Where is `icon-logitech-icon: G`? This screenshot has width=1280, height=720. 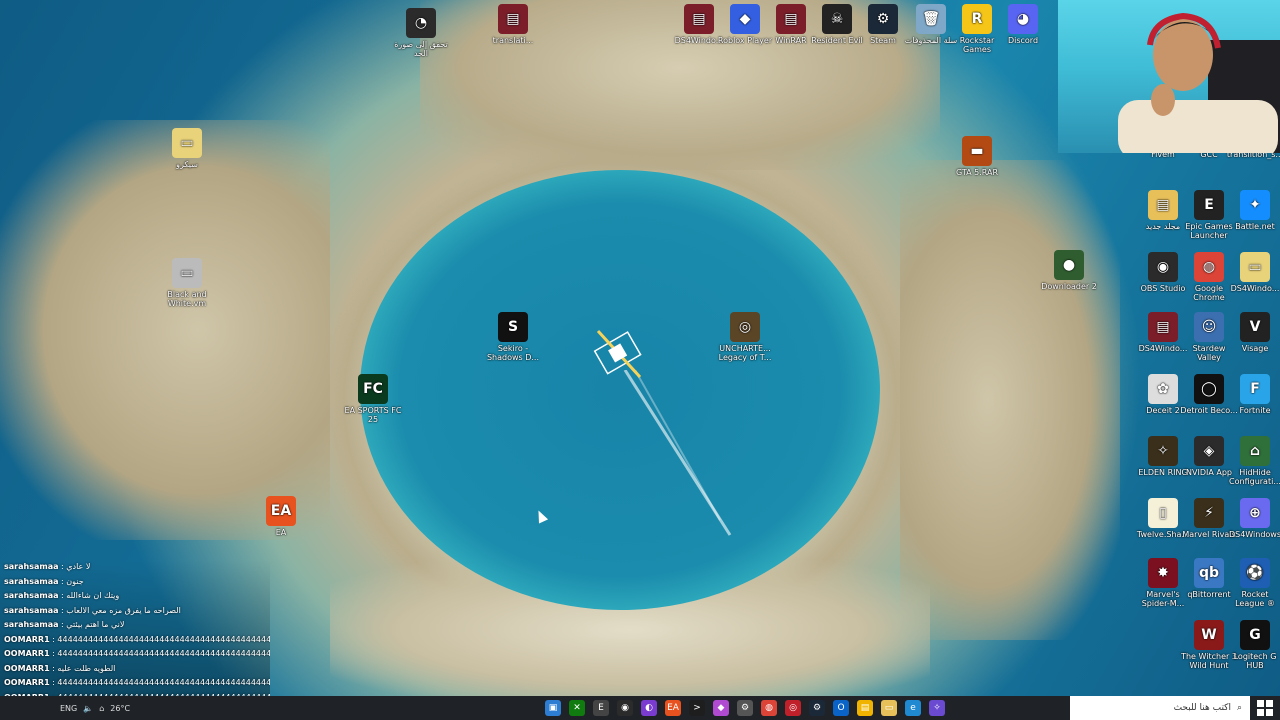
icon-logitech-icon: G is located at coordinates (1255, 635).